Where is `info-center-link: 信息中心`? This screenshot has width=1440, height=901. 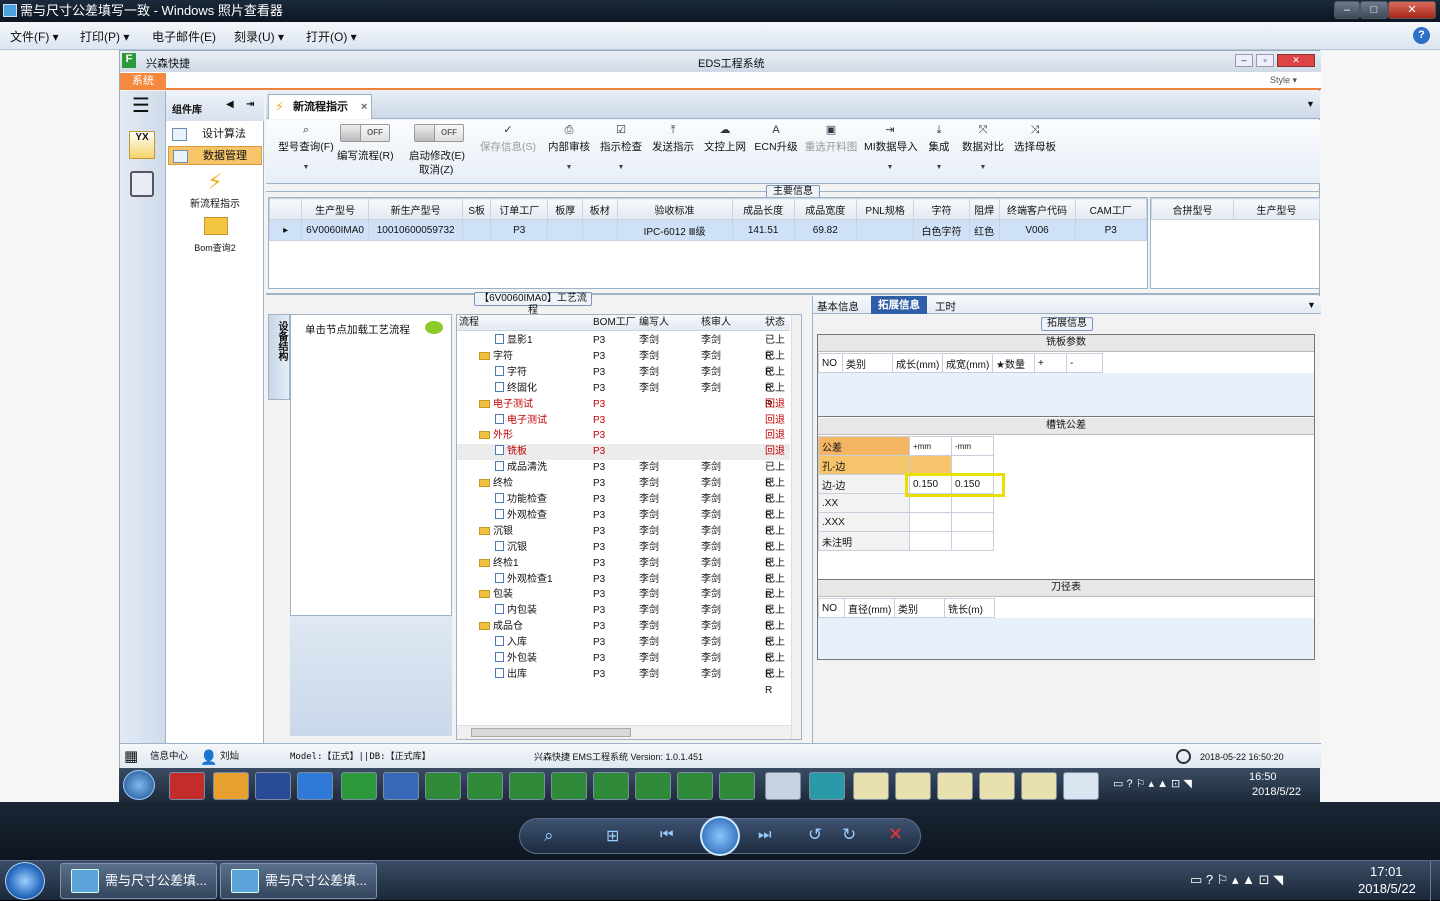
info-center-link: 信息中心 is located at coordinates (169, 757).